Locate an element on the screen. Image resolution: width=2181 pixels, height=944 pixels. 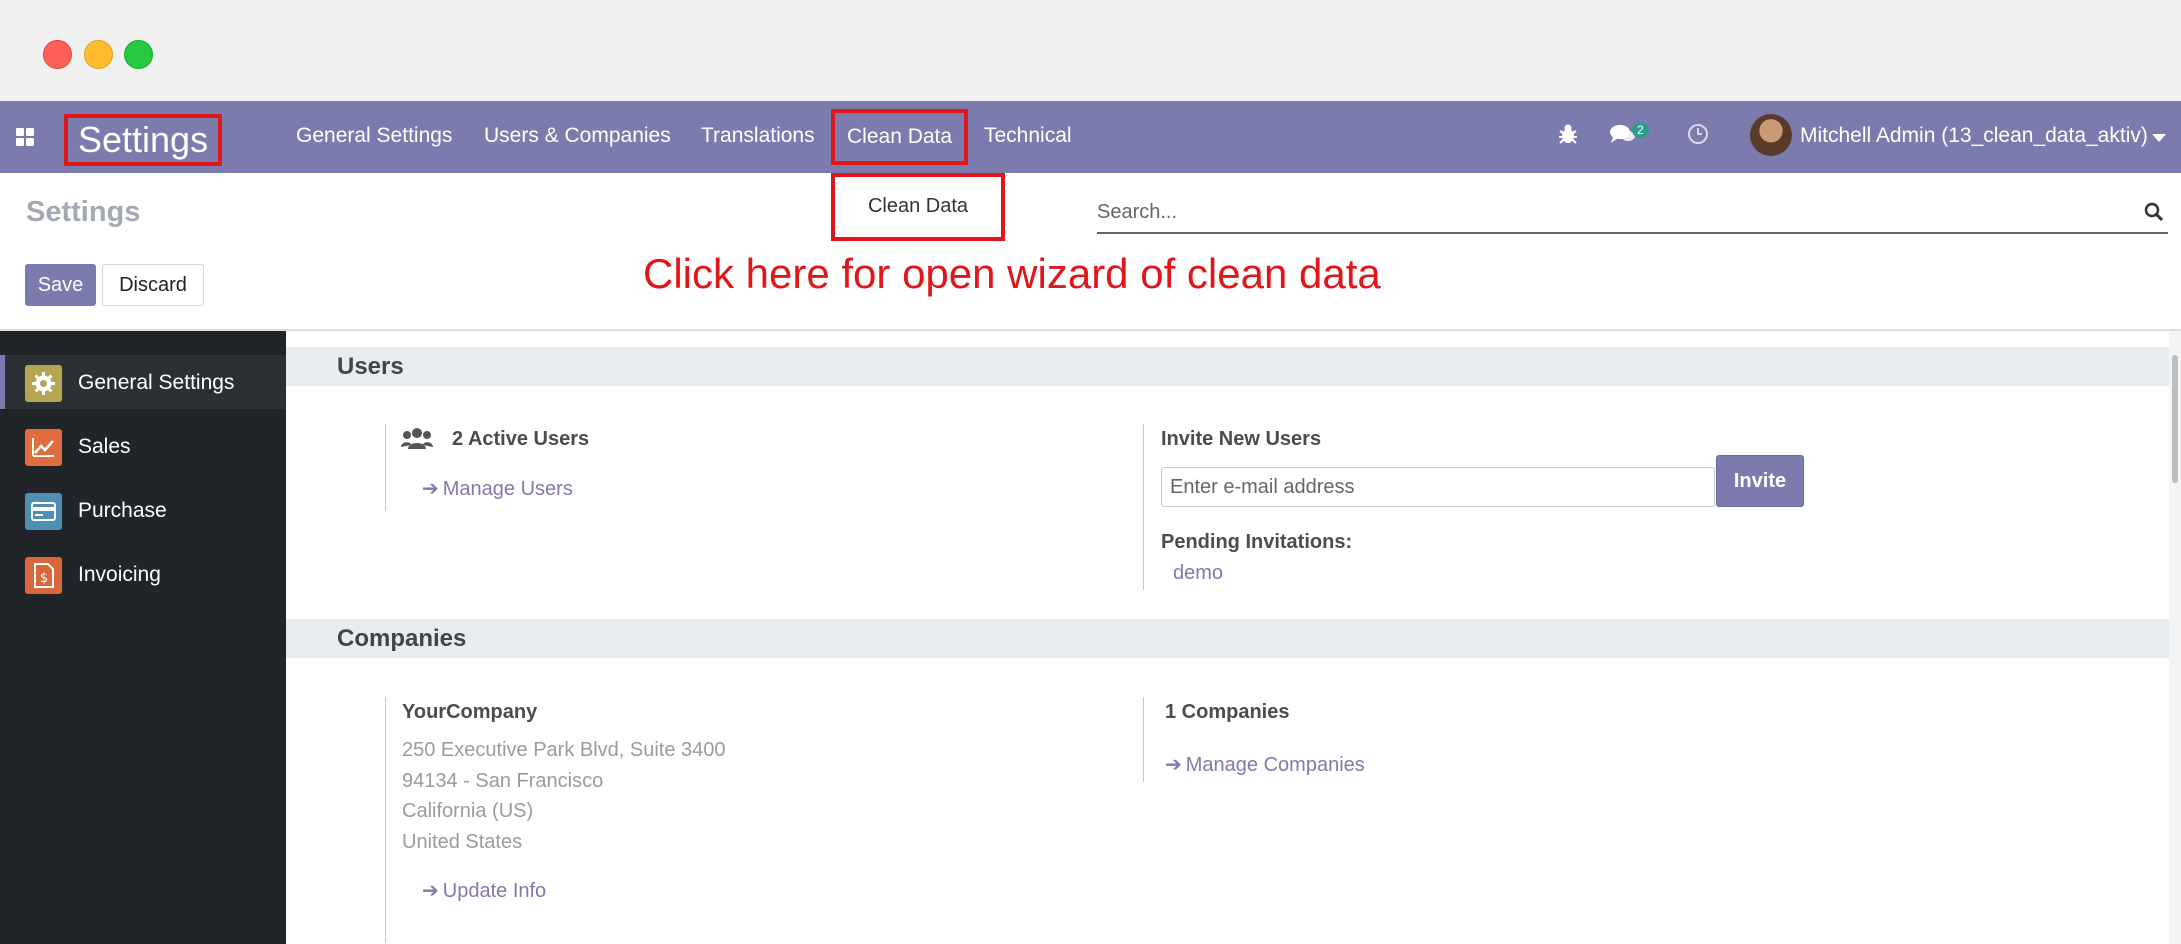
chart-icon is located at coordinates (43, 447).